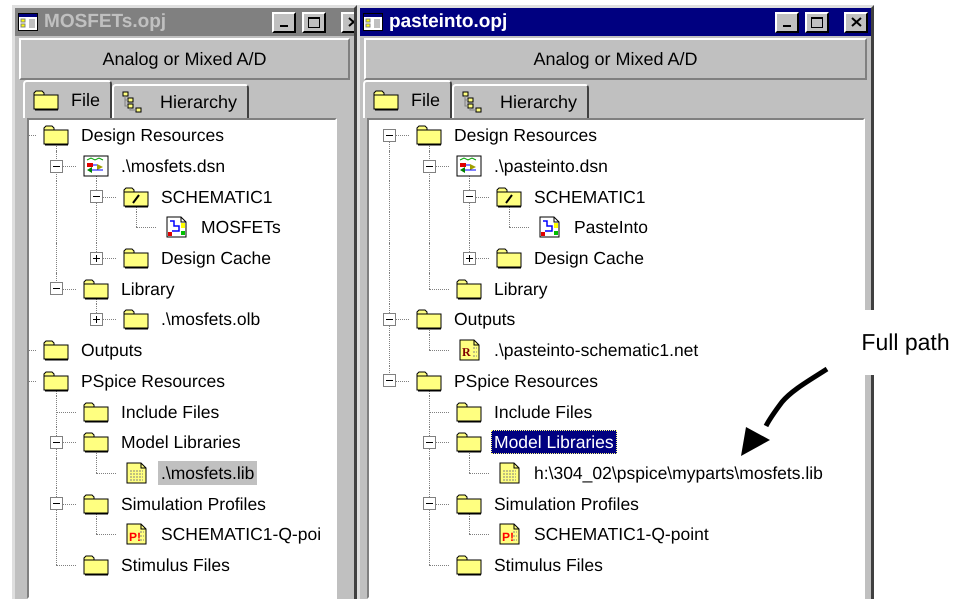 This screenshot has height=599, width=966. What do you see at coordinates (905, 343) in the screenshot?
I see `annotation-label: Full path` at bounding box center [905, 343].